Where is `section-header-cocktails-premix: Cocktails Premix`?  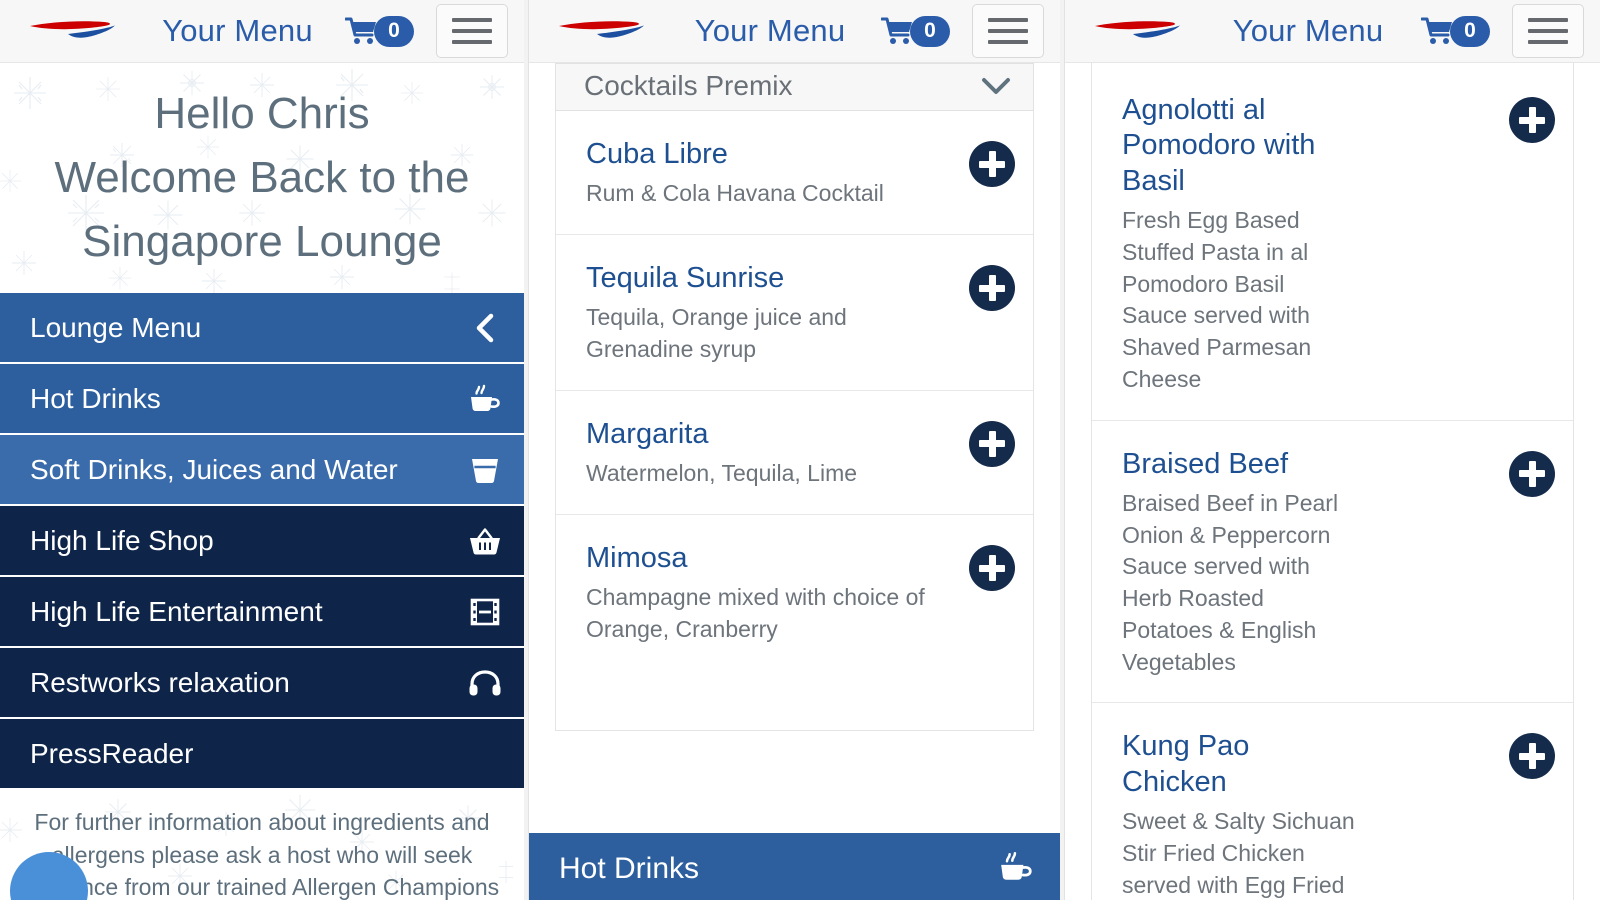
section-header-cocktails-premix: Cocktails Premix is located at coordinates (794, 87).